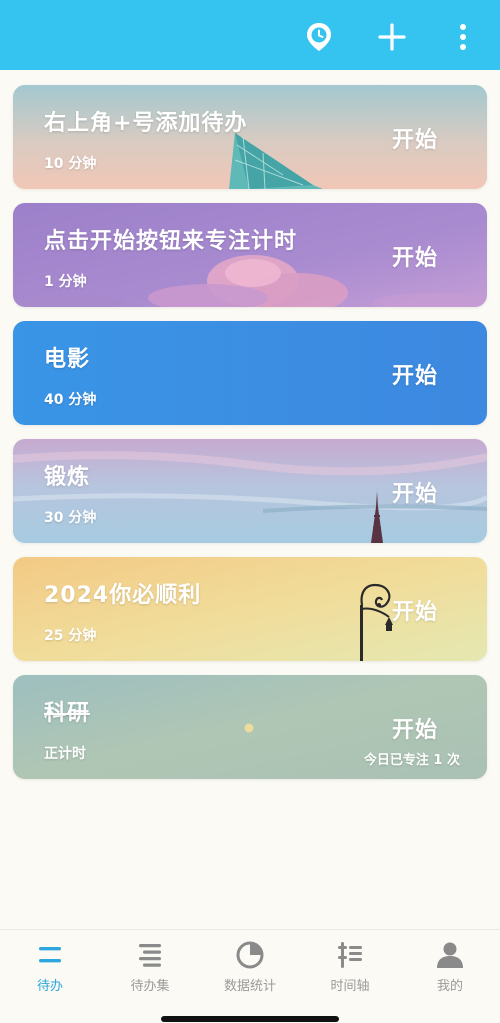 The width and height of the screenshot is (500, 1023). I want to click on plus-icon, so click(392, 37).